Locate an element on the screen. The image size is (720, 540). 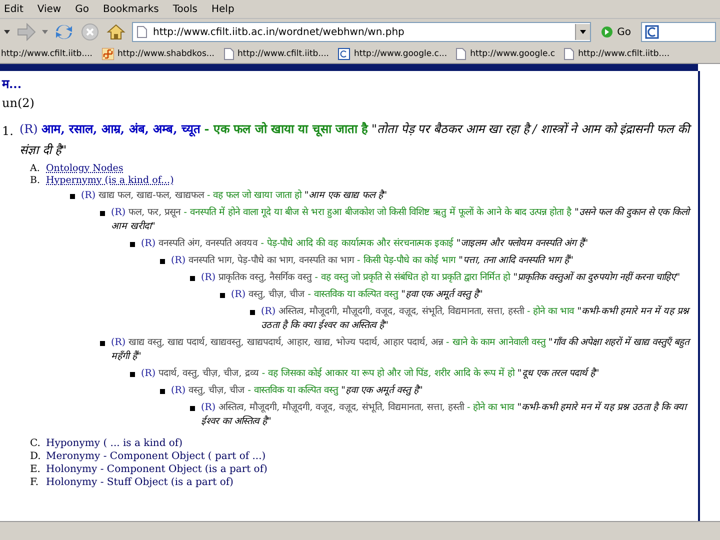
dropdown-button is located at coordinates (582, 32).